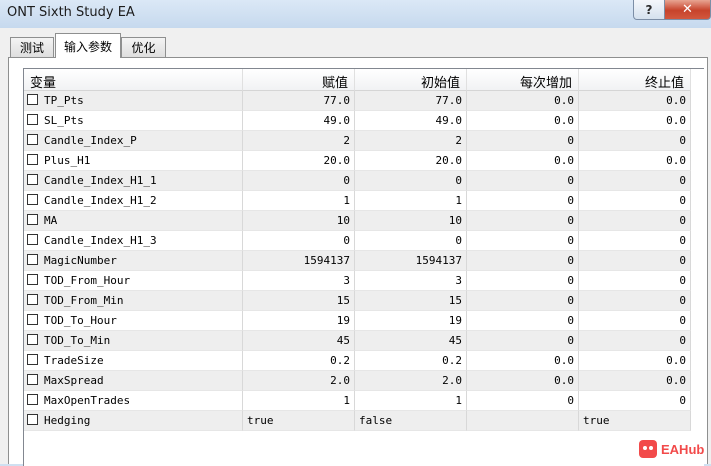 Image resolution: width=711 pixels, height=466 pixels. I want to click on start-cell: 20.0, so click(411, 161).